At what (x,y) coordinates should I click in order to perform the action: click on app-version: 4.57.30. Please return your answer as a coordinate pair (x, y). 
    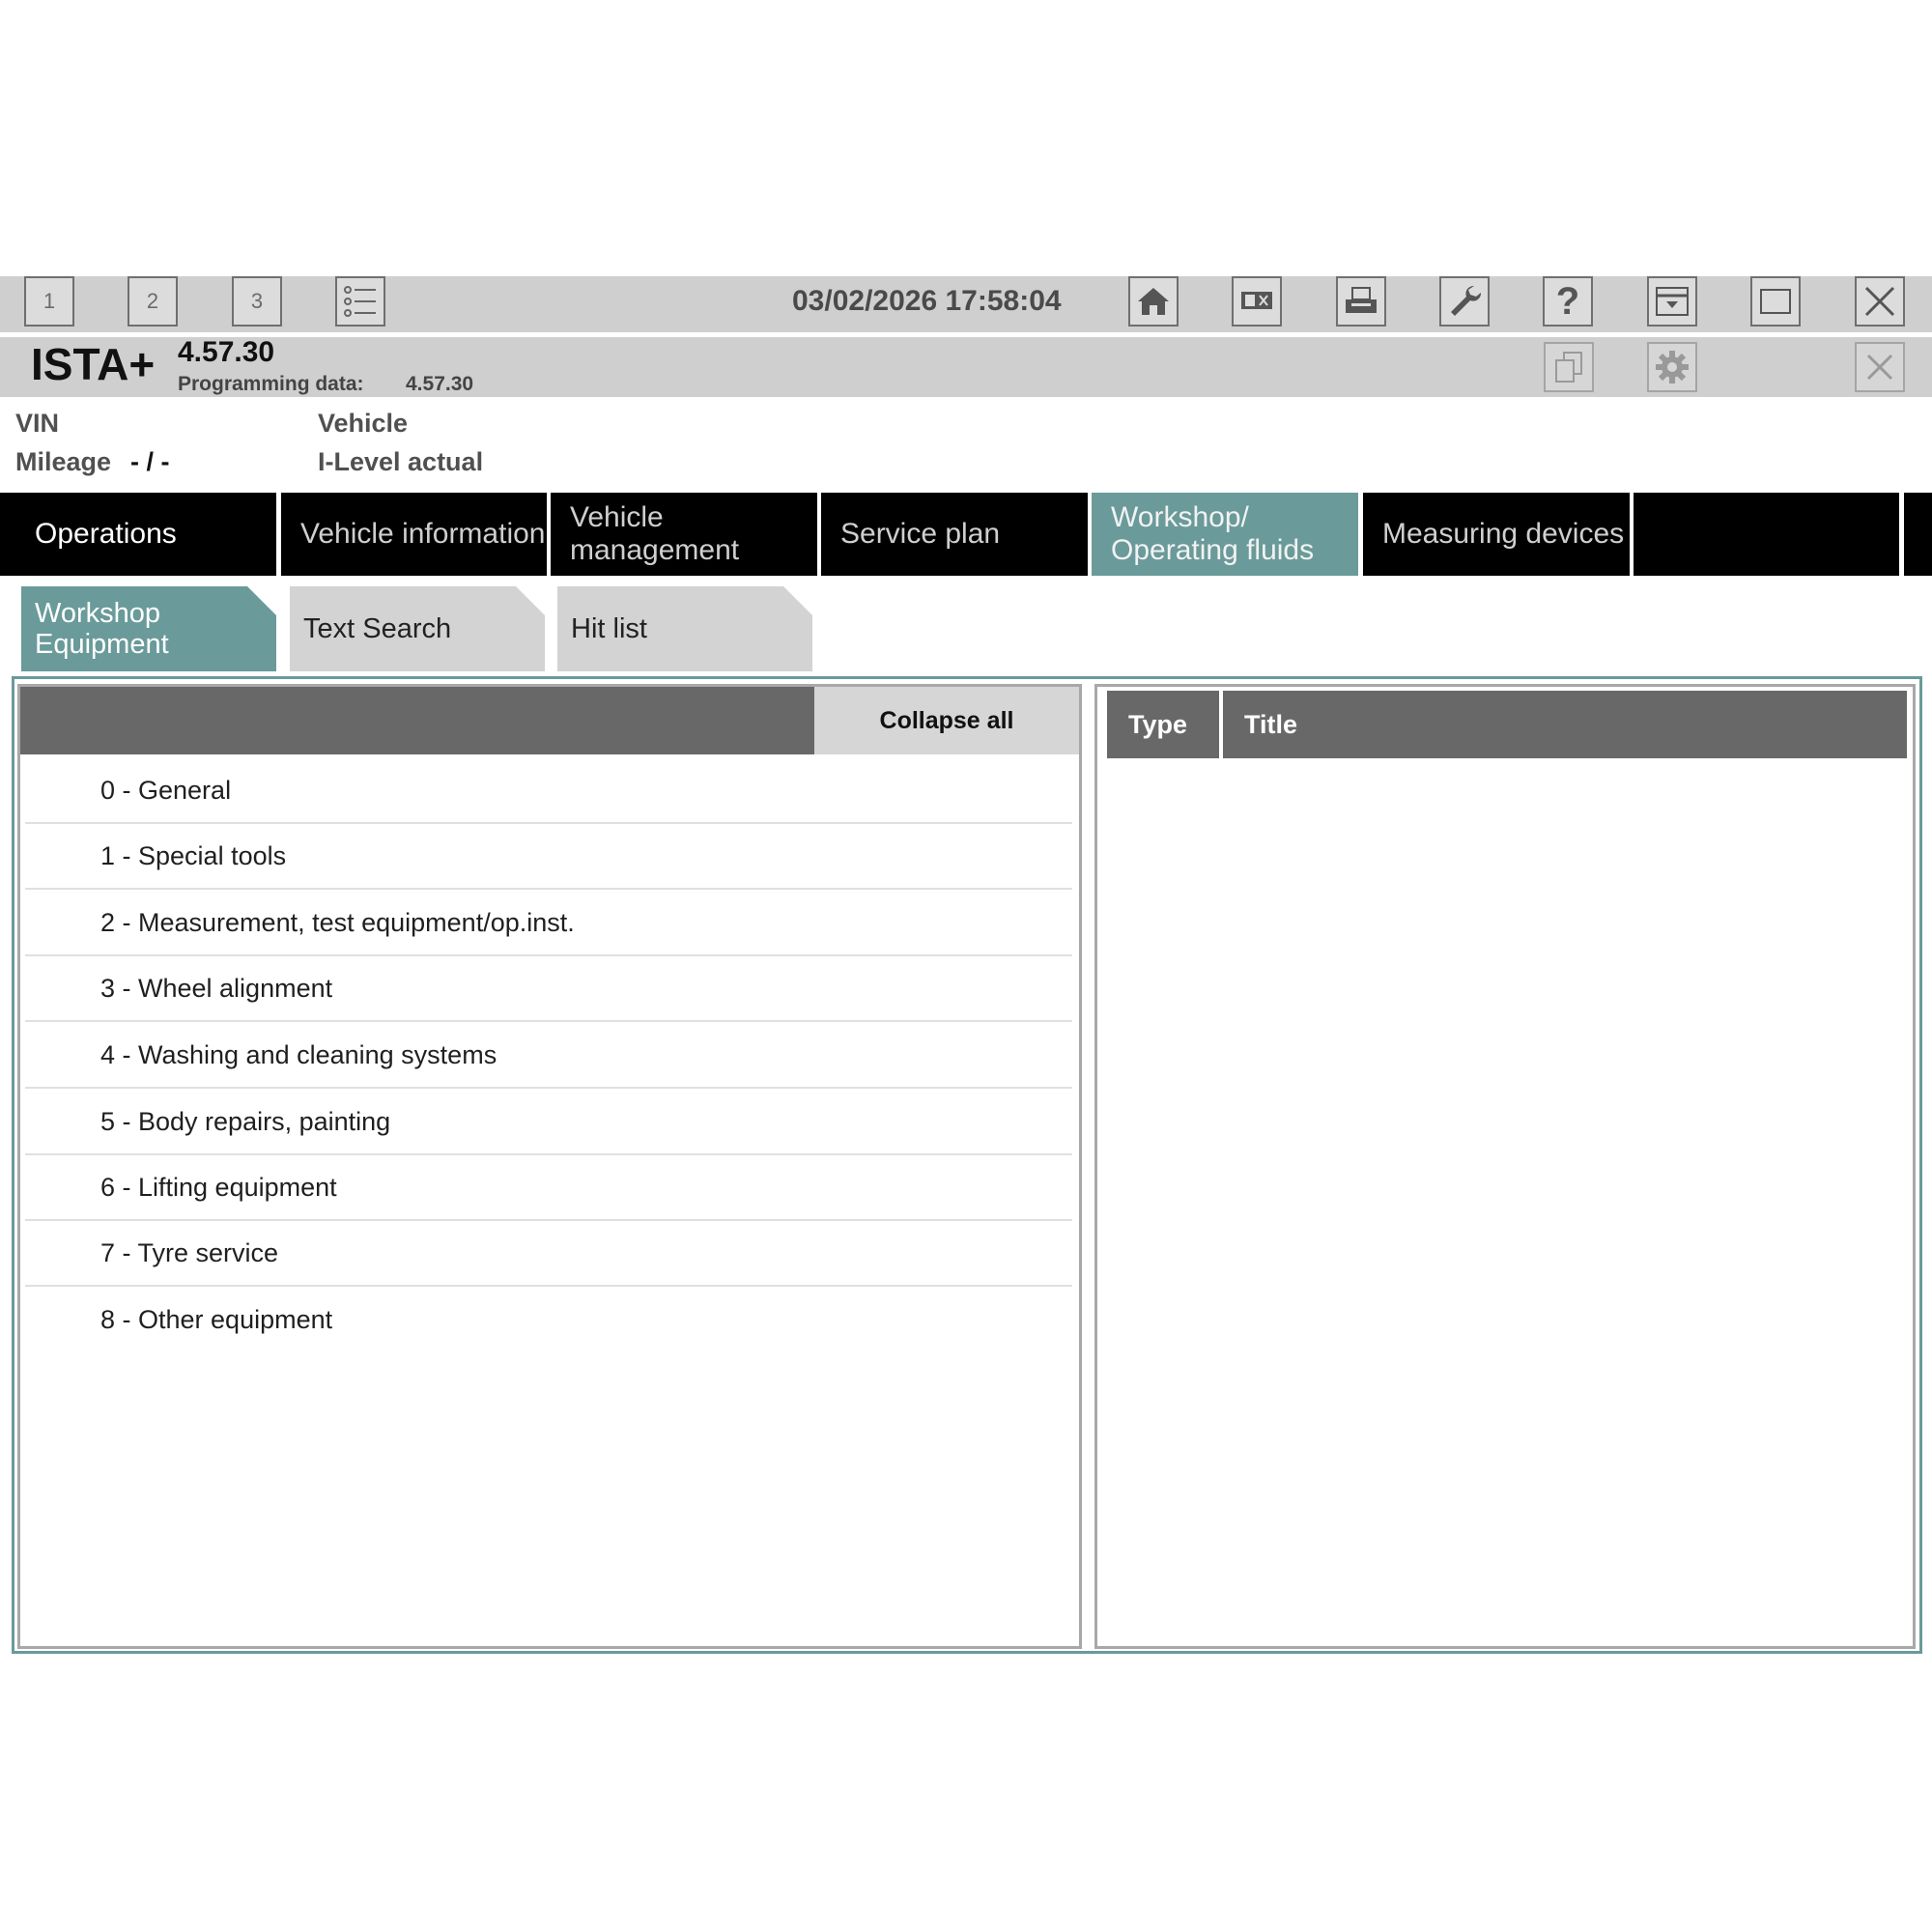
    Looking at the image, I should click on (226, 352).